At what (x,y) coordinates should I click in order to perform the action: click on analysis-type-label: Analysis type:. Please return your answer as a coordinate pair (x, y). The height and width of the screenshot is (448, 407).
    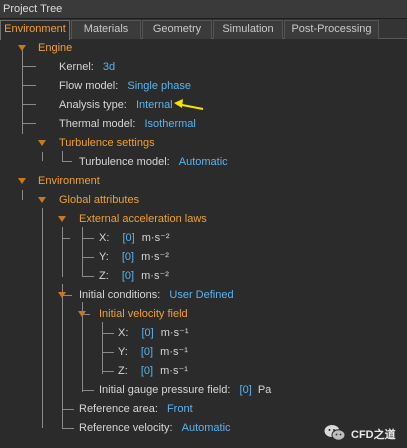
    Looking at the image, I should click on (93, 105).